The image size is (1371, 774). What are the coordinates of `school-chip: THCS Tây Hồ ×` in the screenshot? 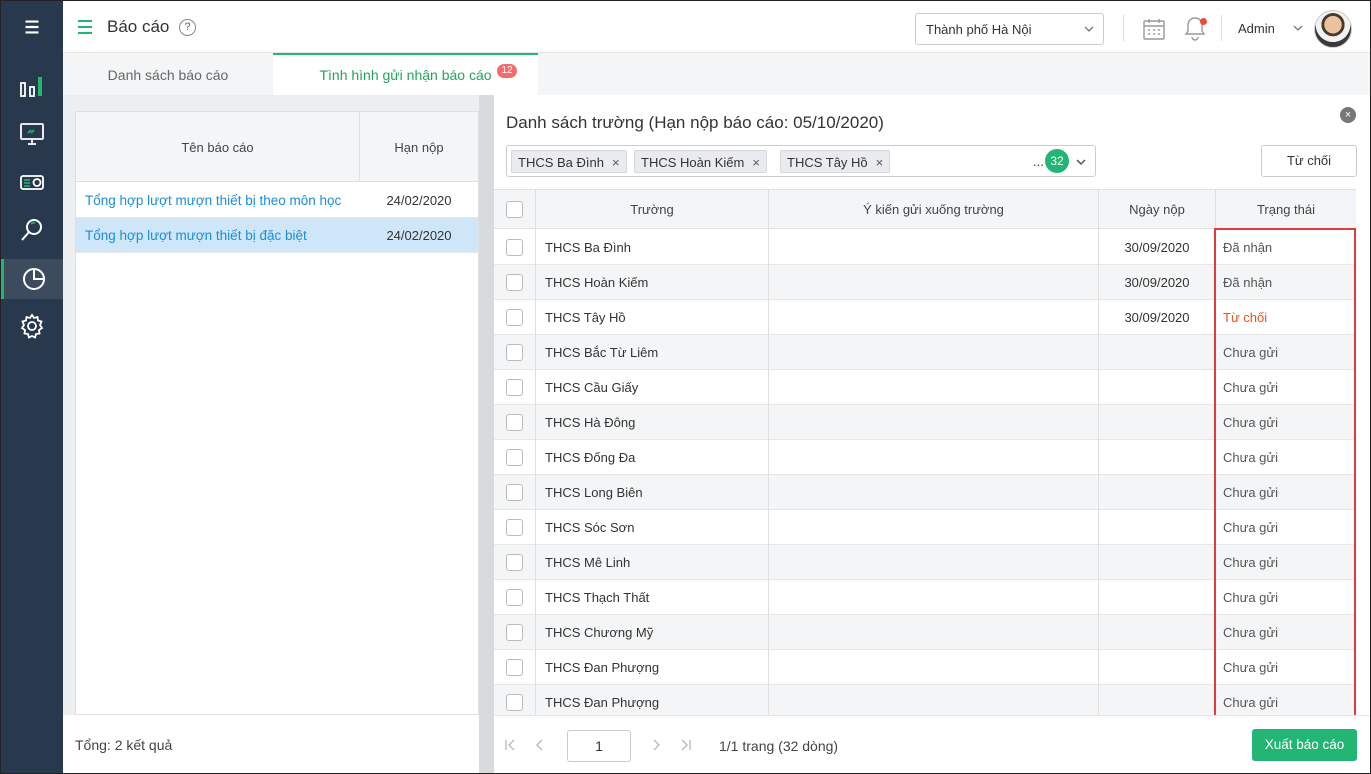 It's located at (835, 161).